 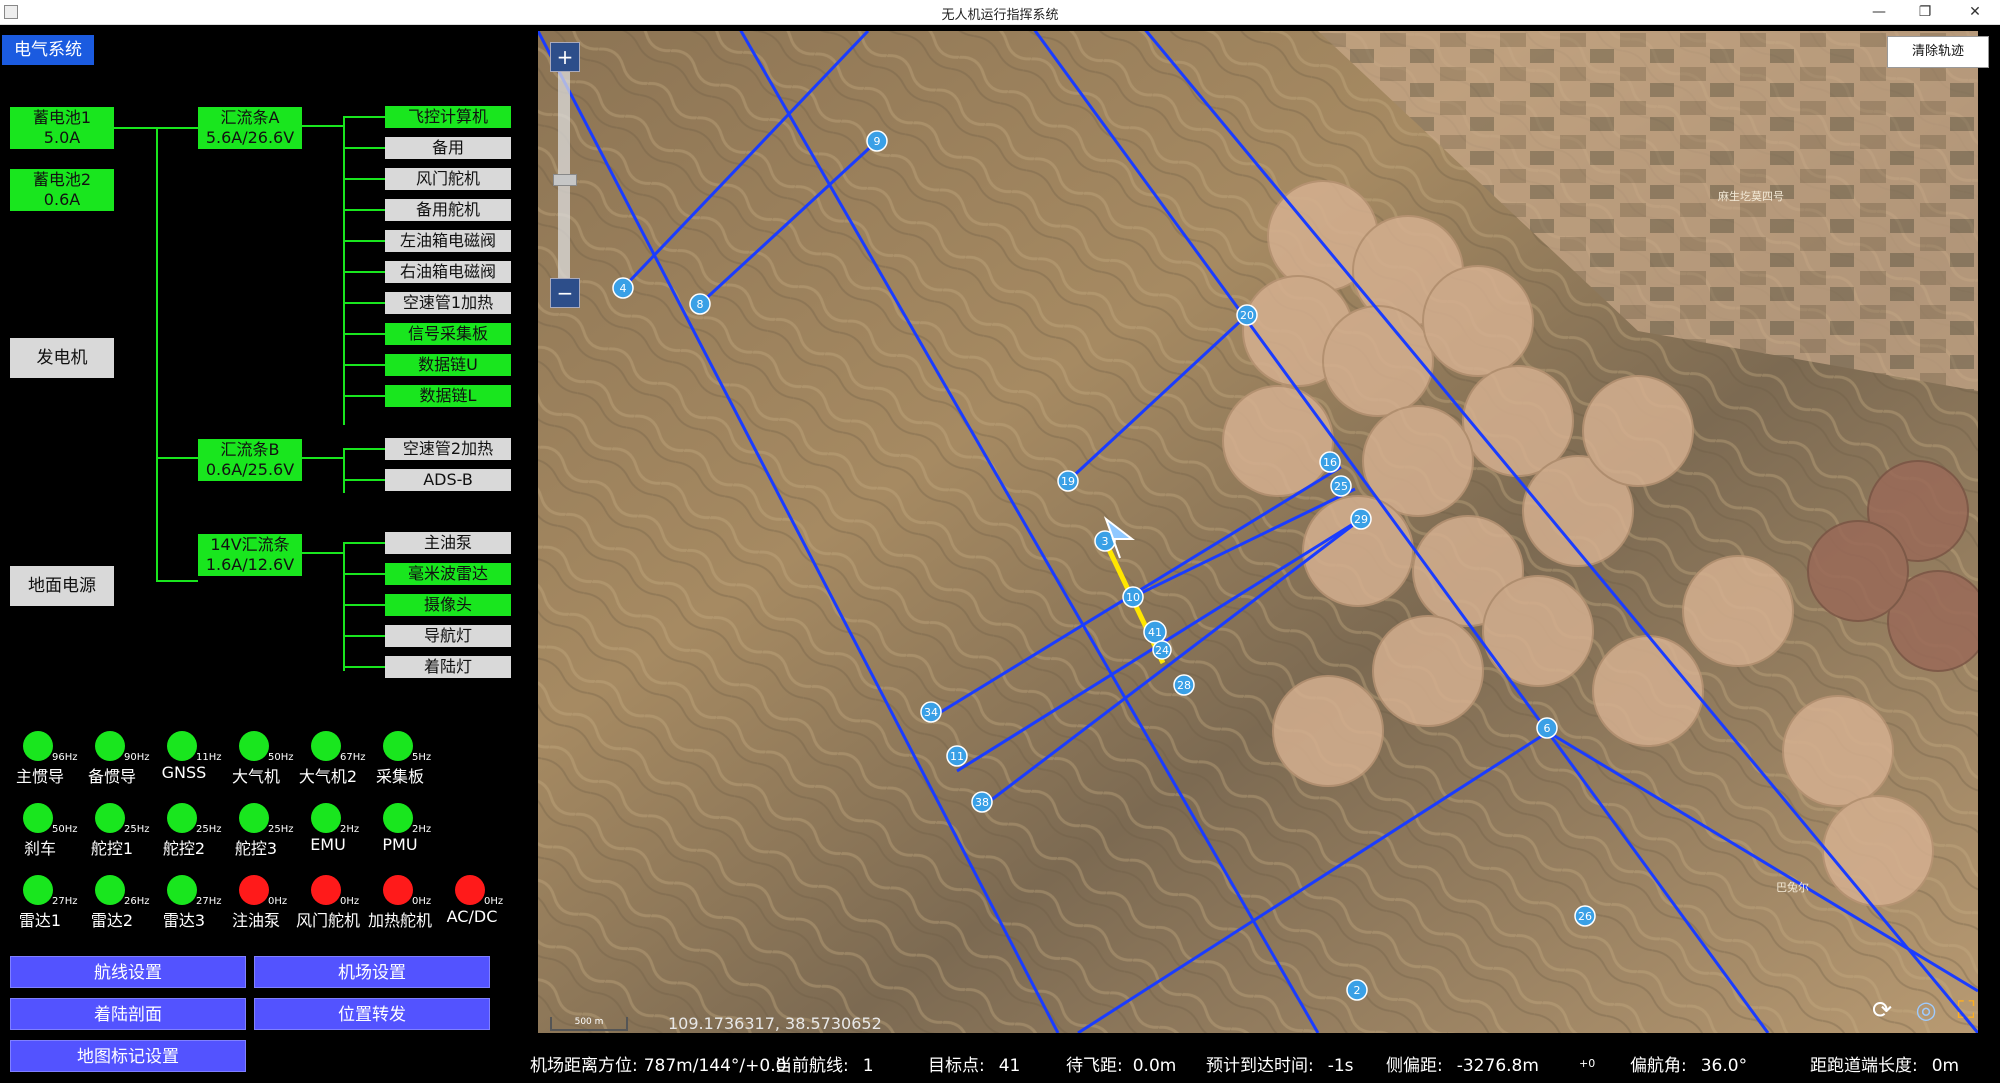 What do you see at coordinates (812, 1066) in the screenshot?
I see `status-label: 当前航线:` at bounding box center [812, 1066].